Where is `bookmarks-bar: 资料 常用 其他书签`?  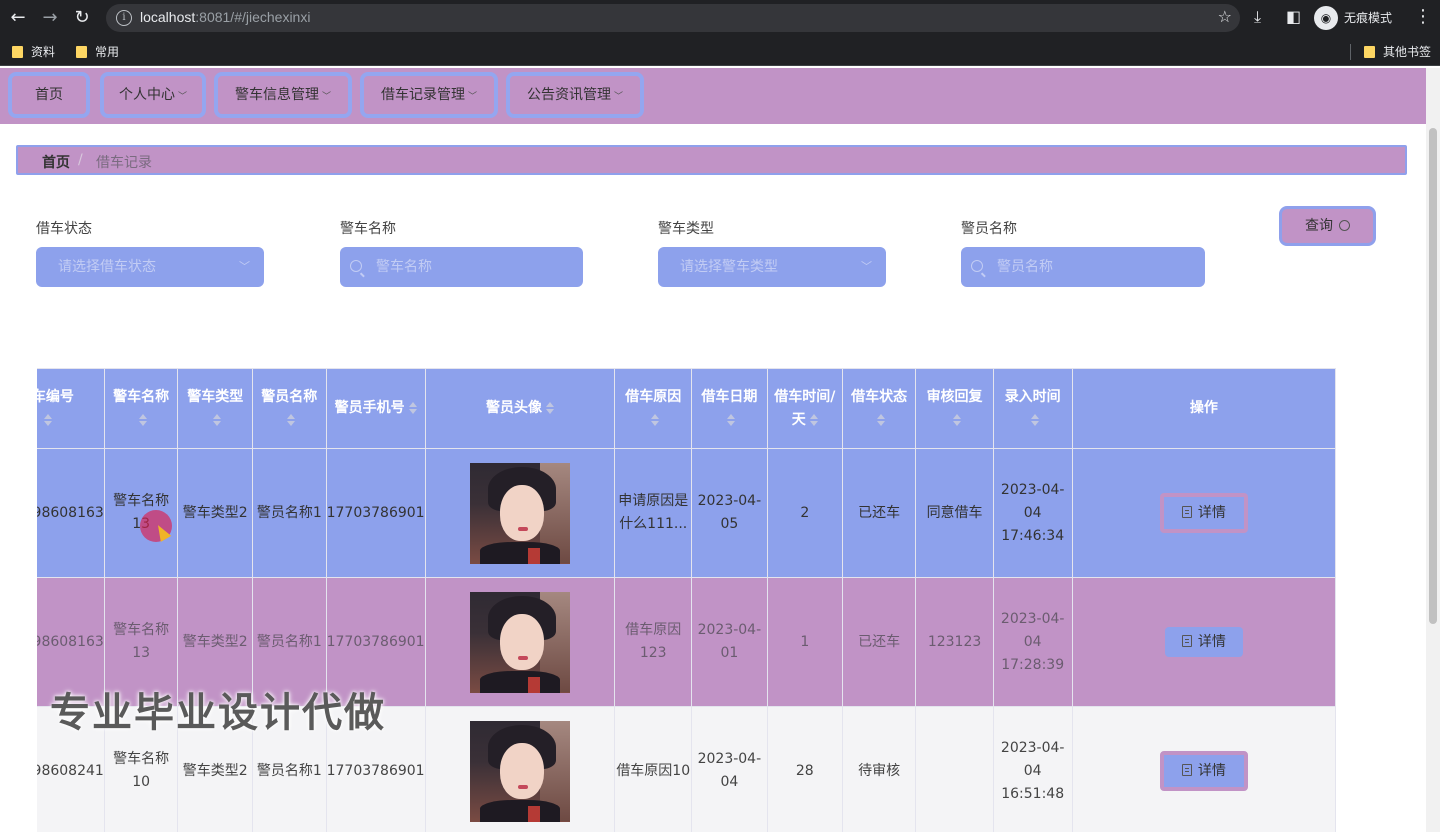 bookmarks-bar: 资料 常用 其他书签 is located at coordinates (720, 51).